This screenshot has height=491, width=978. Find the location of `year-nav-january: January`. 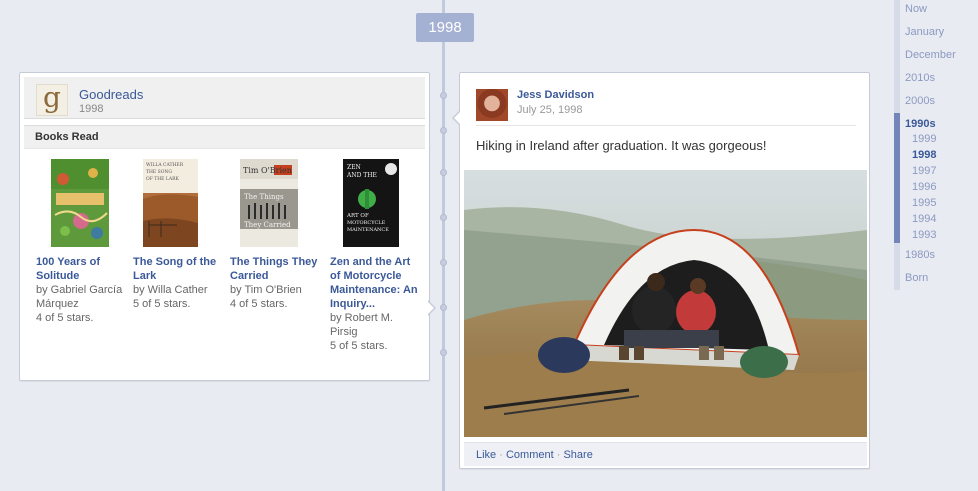

year-nav-january: January is located at coordinates (936, 32).